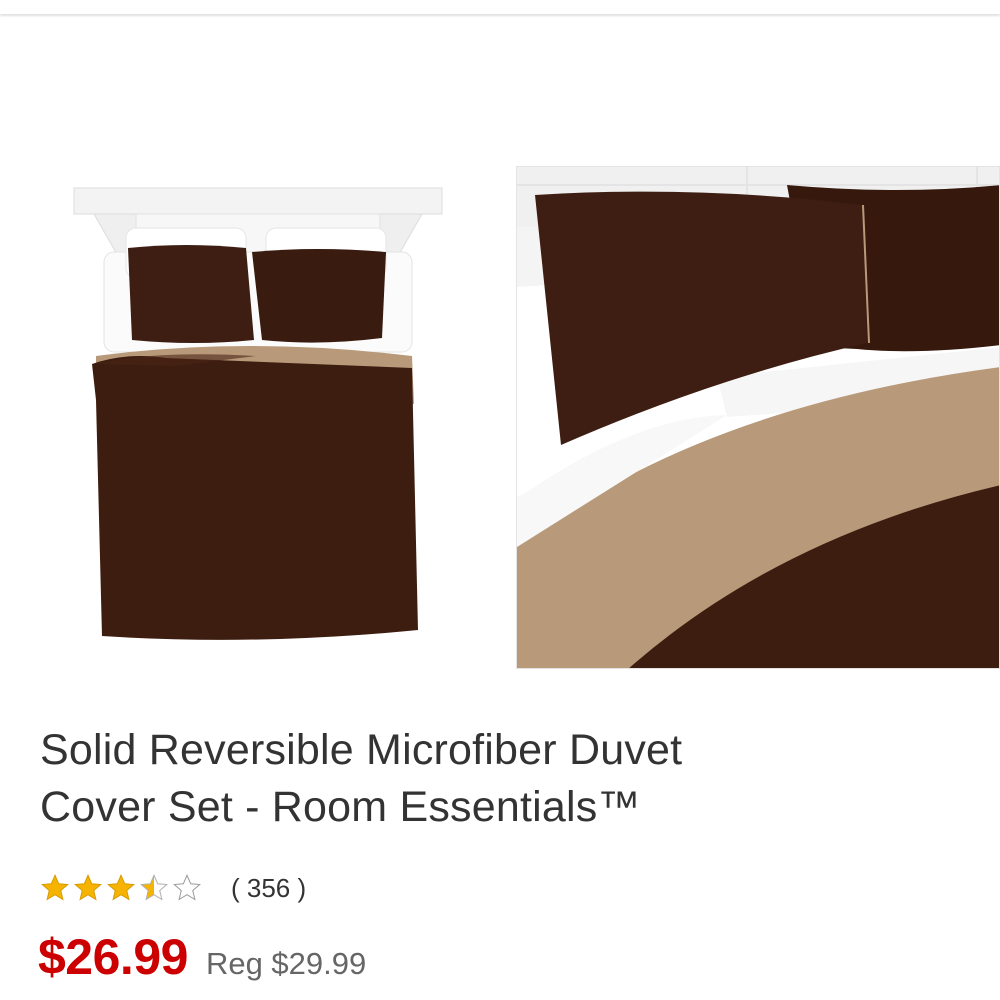  Describe the element at coordinates (286, 963) in the screenshot. I see `regular-price: Reg $29.99` at that location.